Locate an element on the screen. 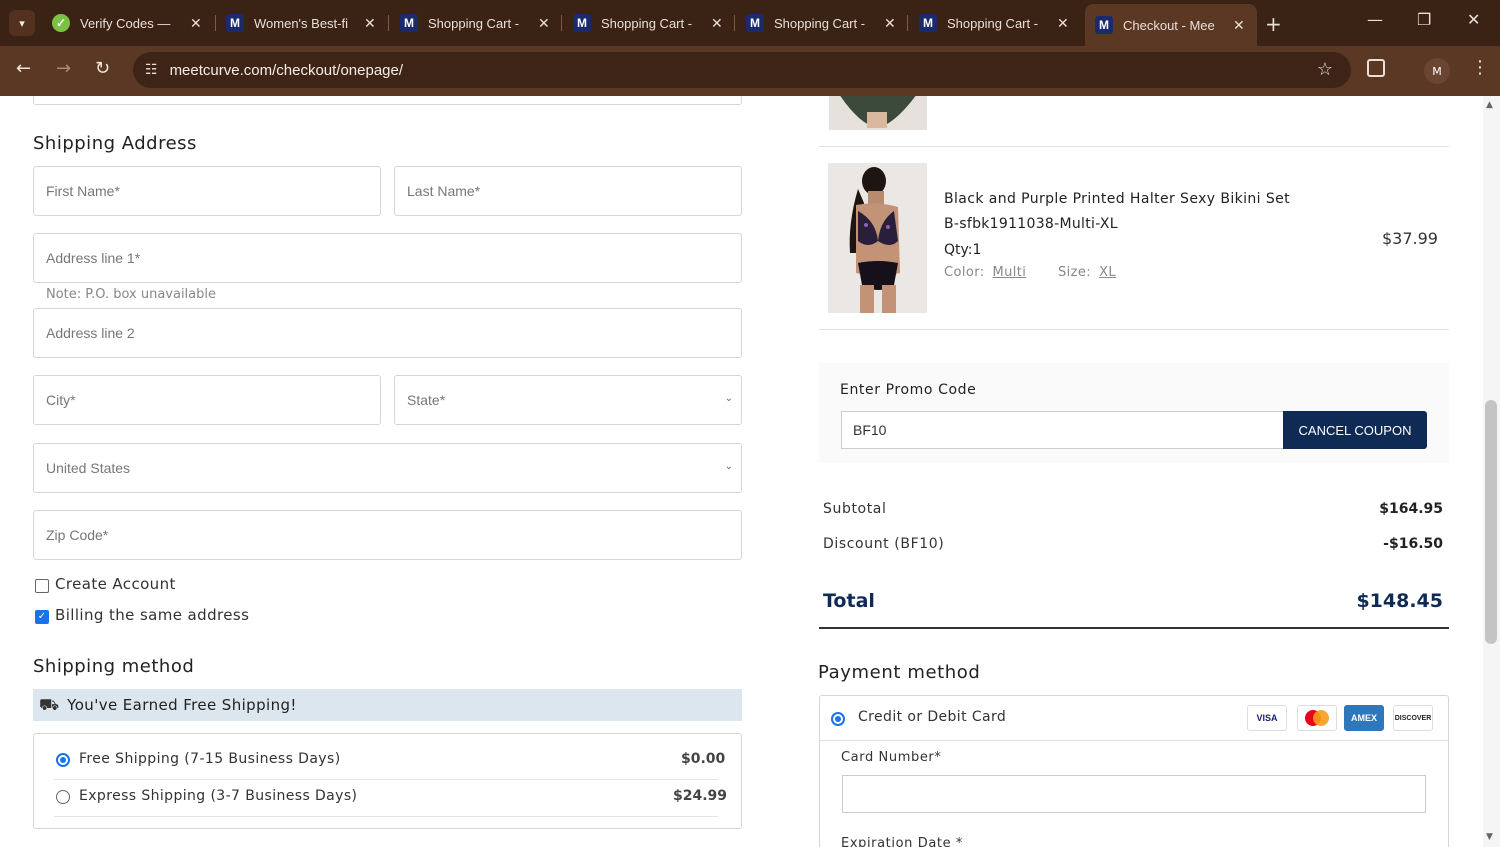 This screenshot has height=847, width=1500. billing-same-checkbox: ✓ is located at coordinates (42, 617).